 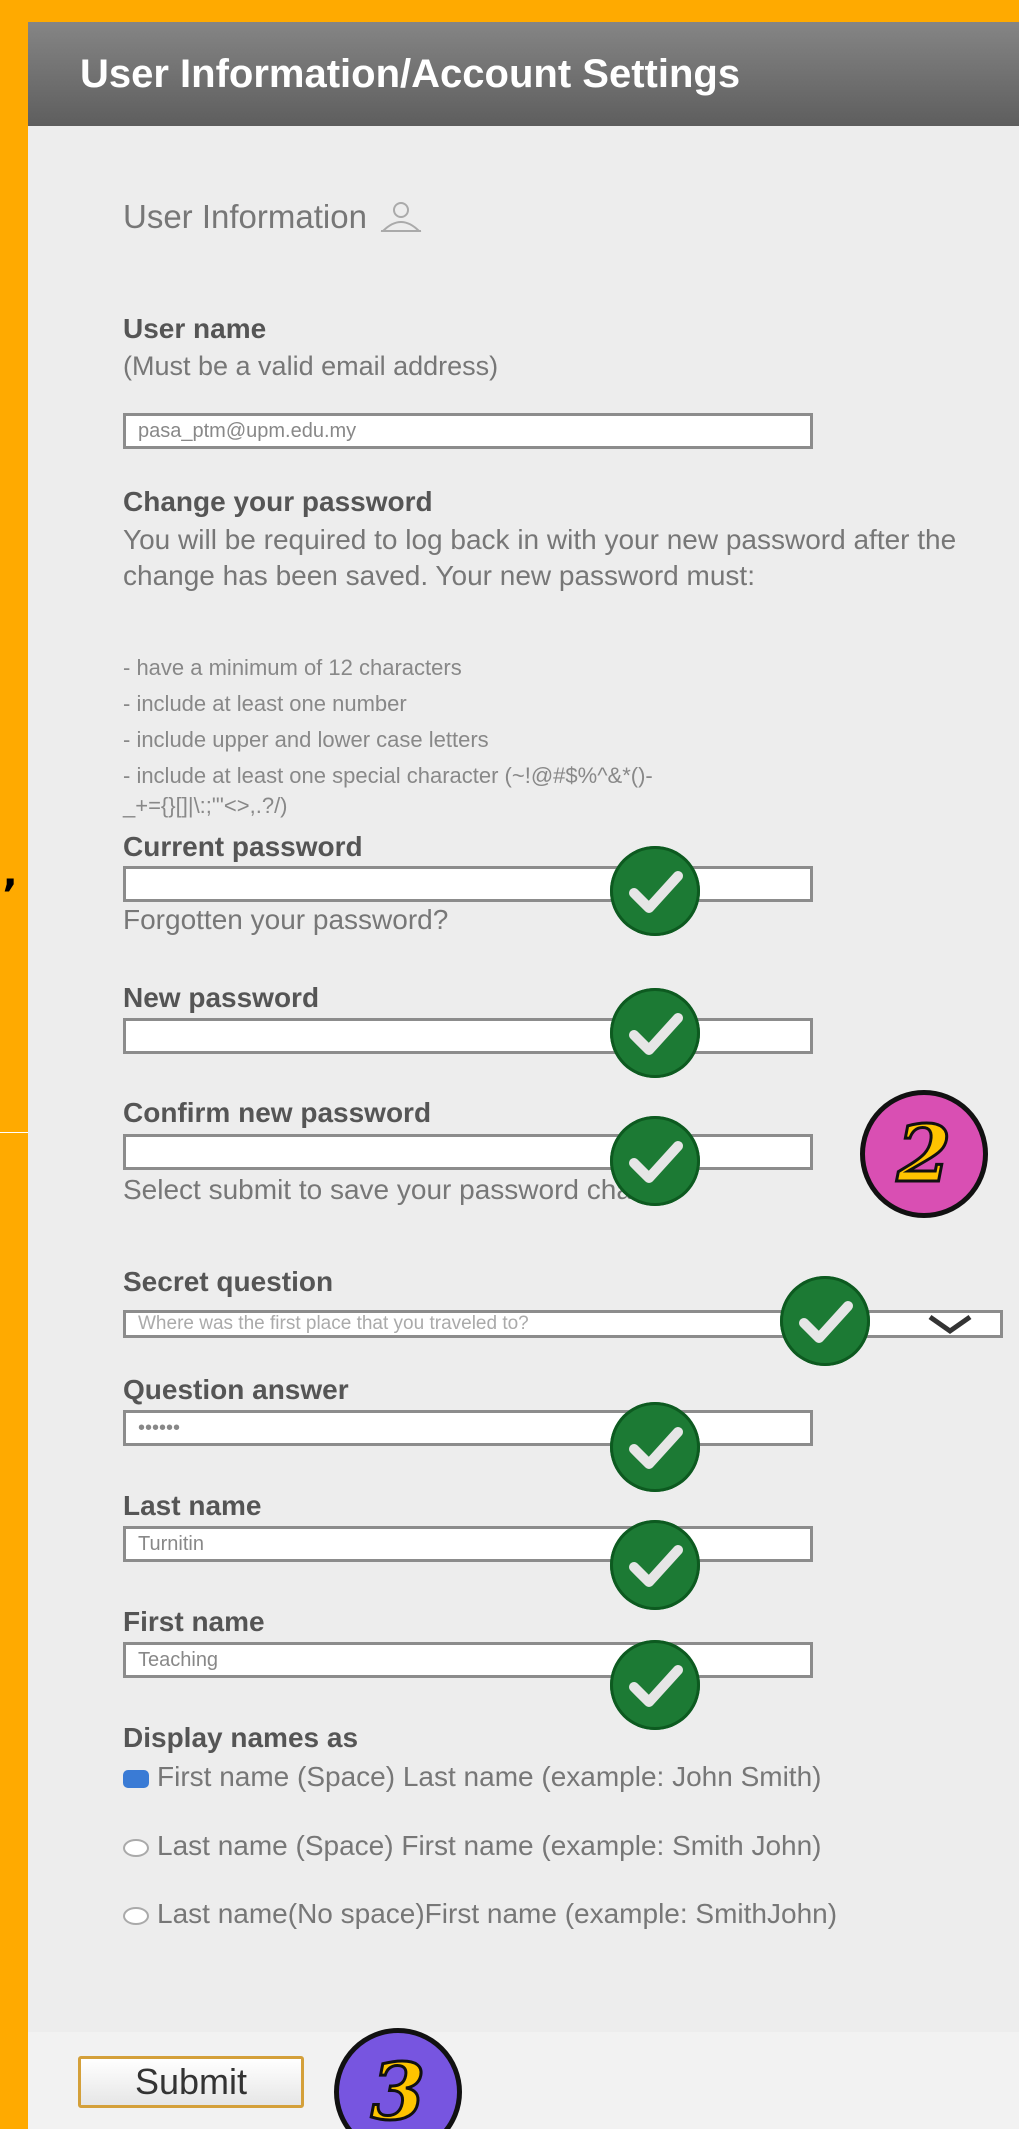 I want to click on chevron-down-icon, so click(x=950, y=1324).